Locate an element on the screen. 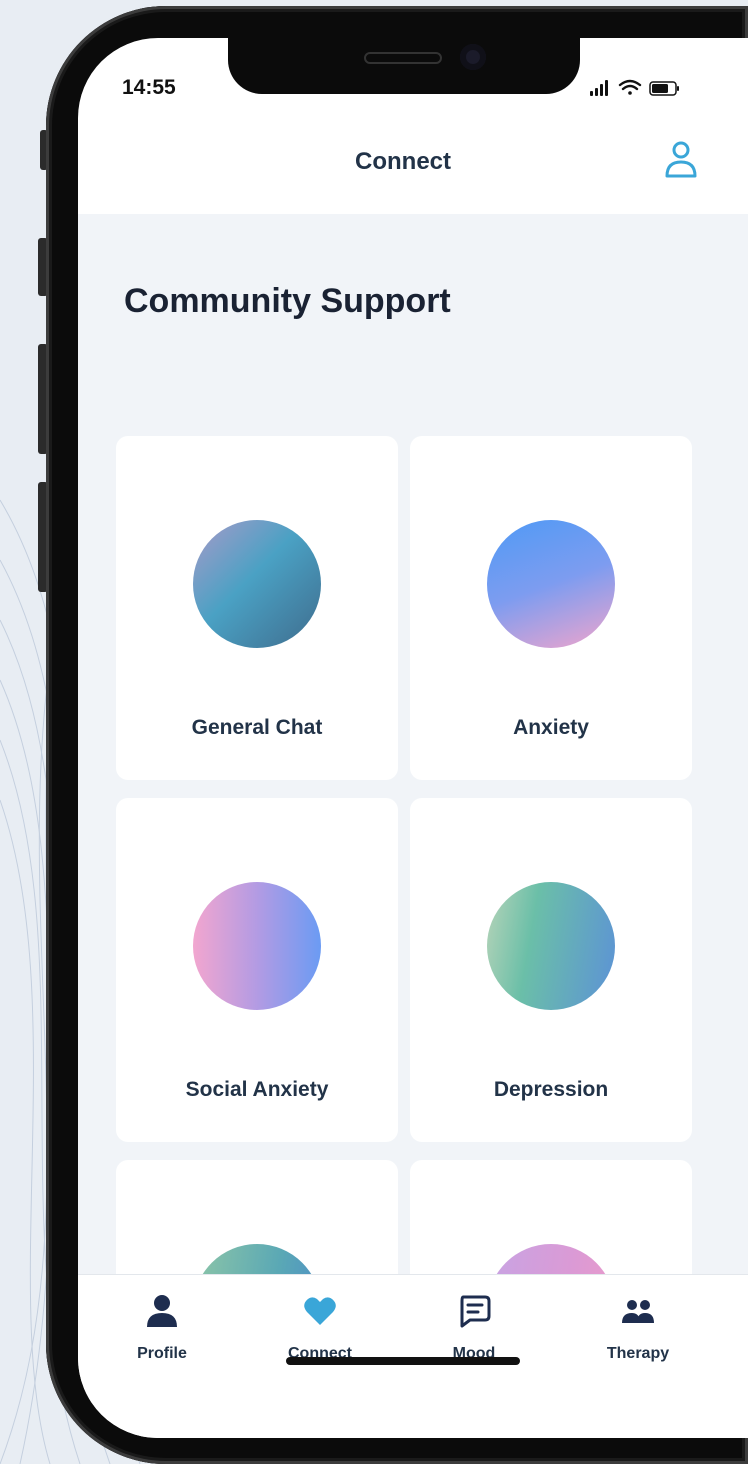 Image resolution: width=748 pixels, height=1464 pixels. community-card-social-anxiety: Social Anxiety is located at coordinates (257, 970).